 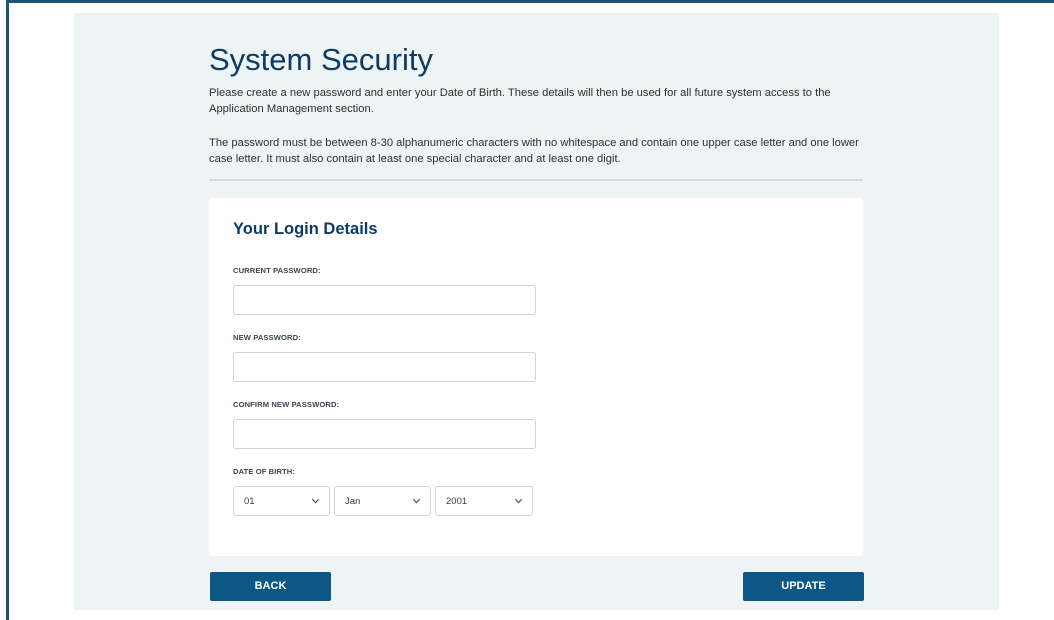 What do you see at coordinates (321, 59) in the screenshot?
I see `page-title: System Security` at bounding box center [321, 59].